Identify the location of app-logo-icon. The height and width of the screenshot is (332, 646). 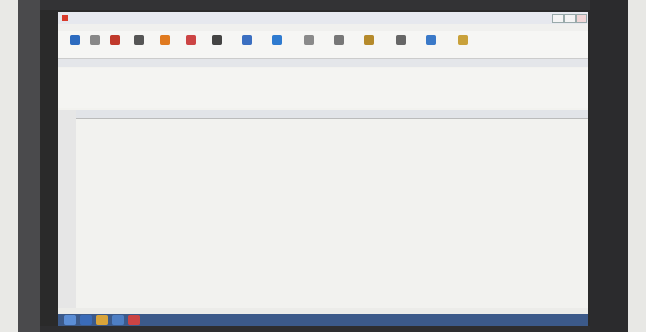
(65, 18).